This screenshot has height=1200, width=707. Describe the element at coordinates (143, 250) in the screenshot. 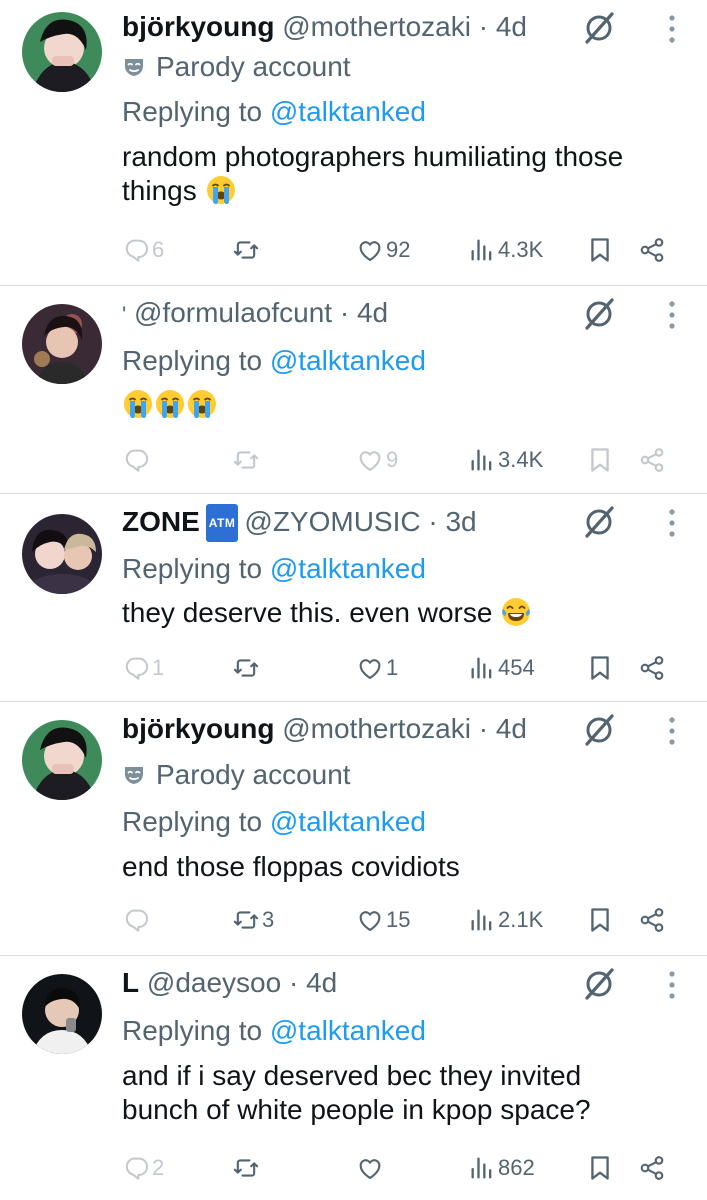

I see `reply-button: 6` at that location.